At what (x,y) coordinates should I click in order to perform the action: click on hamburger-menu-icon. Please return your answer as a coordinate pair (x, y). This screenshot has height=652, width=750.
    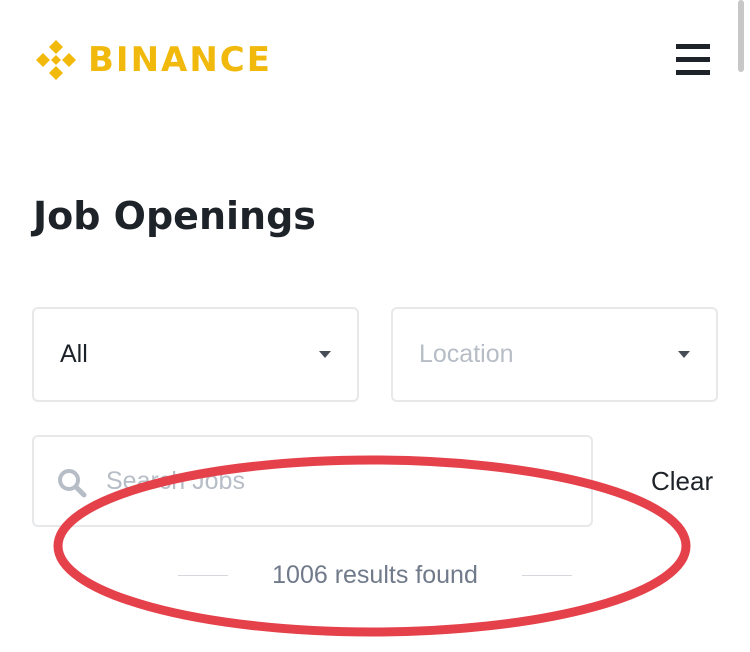
    Looking at the image, I should click on (694, 59).